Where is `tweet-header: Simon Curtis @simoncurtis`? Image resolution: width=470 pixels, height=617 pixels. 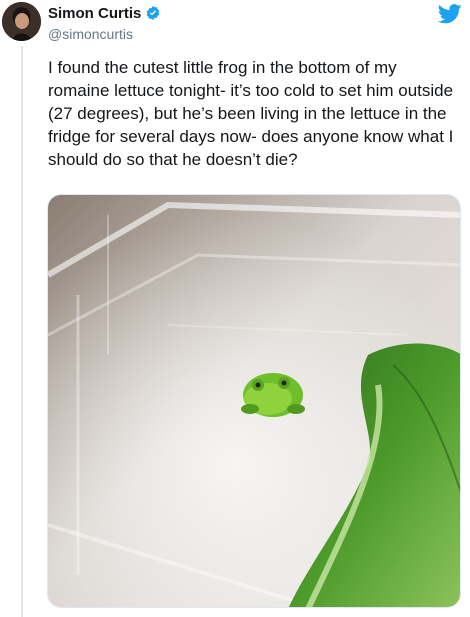 tweet-header: Simon Curtis @simoncurtis is located at coordinates (104, 23).